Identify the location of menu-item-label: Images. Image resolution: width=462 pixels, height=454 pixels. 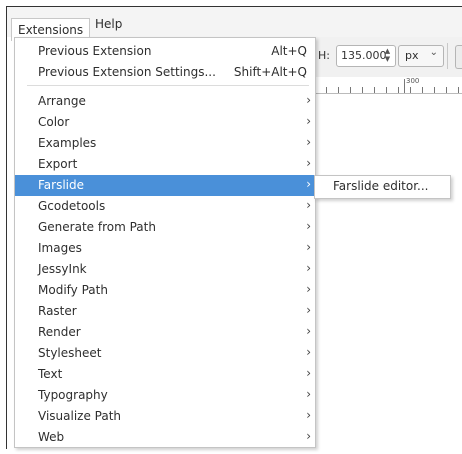
(60, 248).